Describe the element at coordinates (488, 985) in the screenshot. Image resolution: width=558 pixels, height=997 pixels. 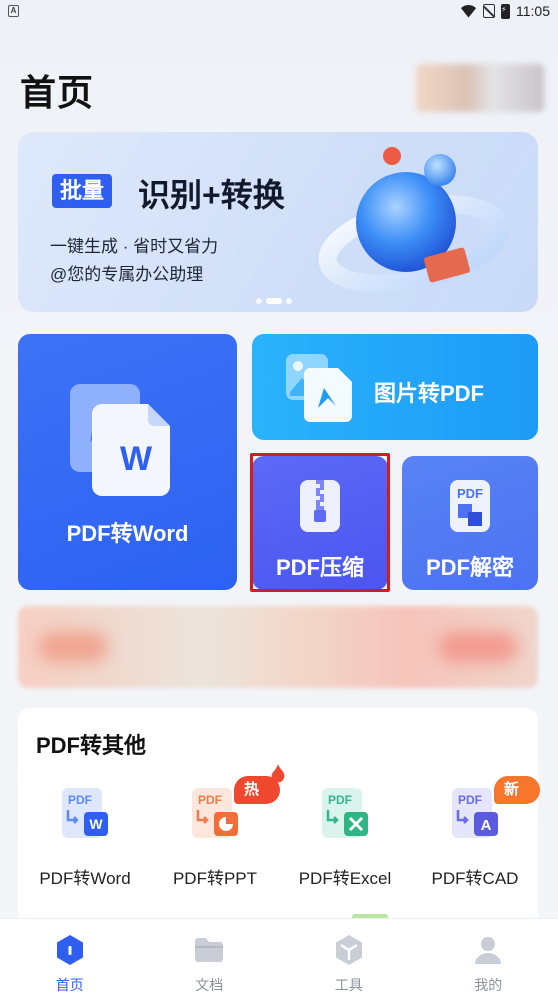
I see `nav-label-me: 我的` at that location.